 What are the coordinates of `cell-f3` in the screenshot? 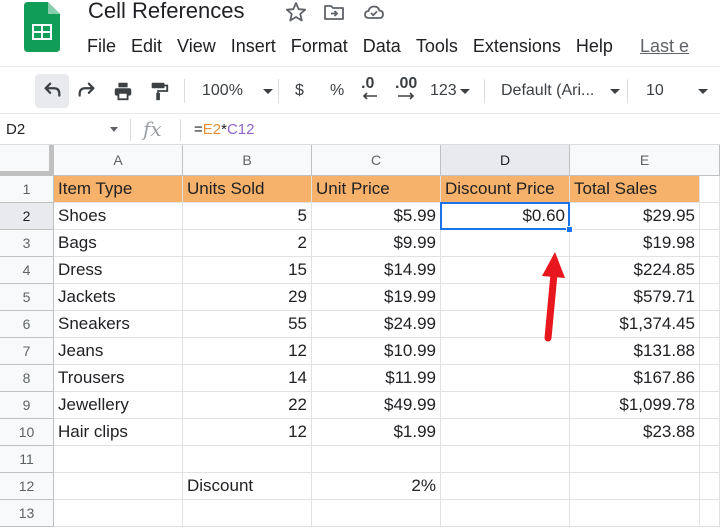 It's located at (710, 243).